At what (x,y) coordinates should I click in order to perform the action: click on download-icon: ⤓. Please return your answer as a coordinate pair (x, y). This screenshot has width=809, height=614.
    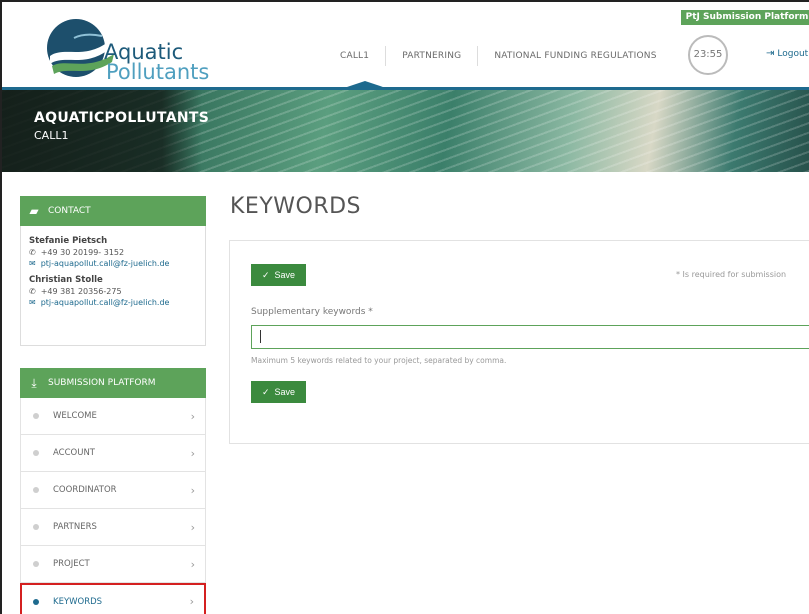
    Looking at the image, I should click on (34, 382).